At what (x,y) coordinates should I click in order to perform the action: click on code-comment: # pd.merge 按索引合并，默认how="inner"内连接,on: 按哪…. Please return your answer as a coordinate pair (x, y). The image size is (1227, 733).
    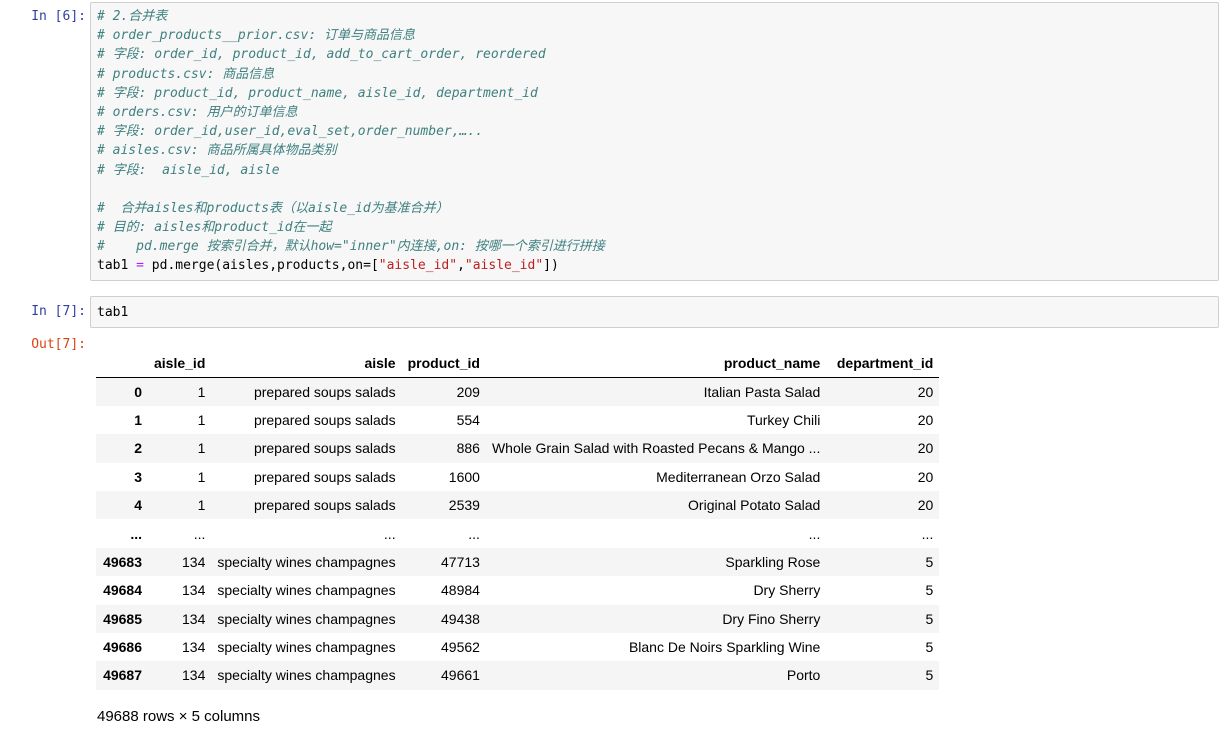
    Looking at the image, I should click on (351, 247).